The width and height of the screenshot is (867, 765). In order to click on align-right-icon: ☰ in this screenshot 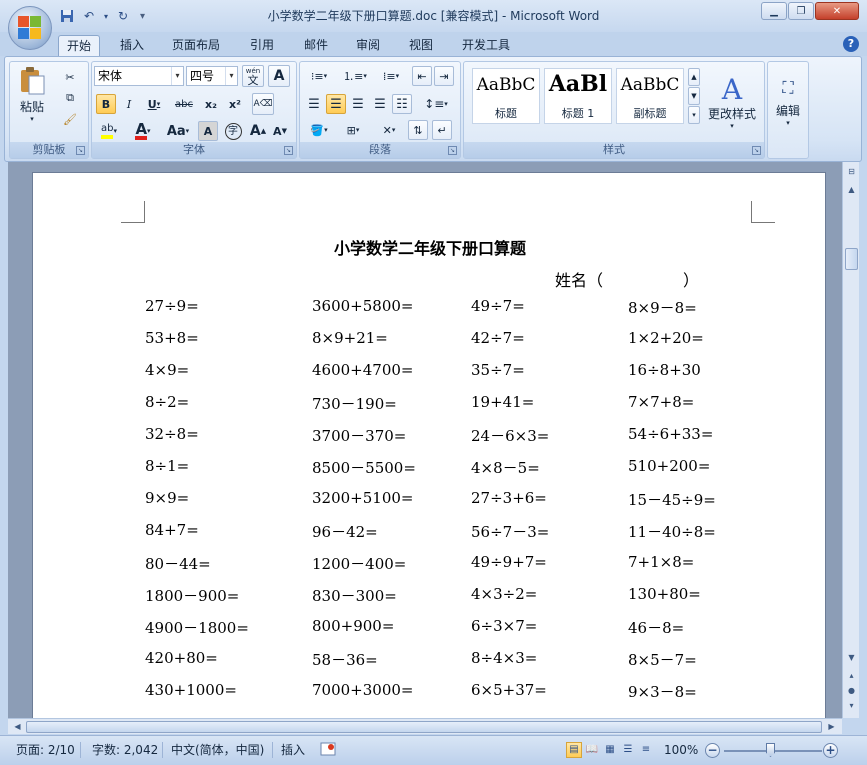, I will do `click(358, 104)`.